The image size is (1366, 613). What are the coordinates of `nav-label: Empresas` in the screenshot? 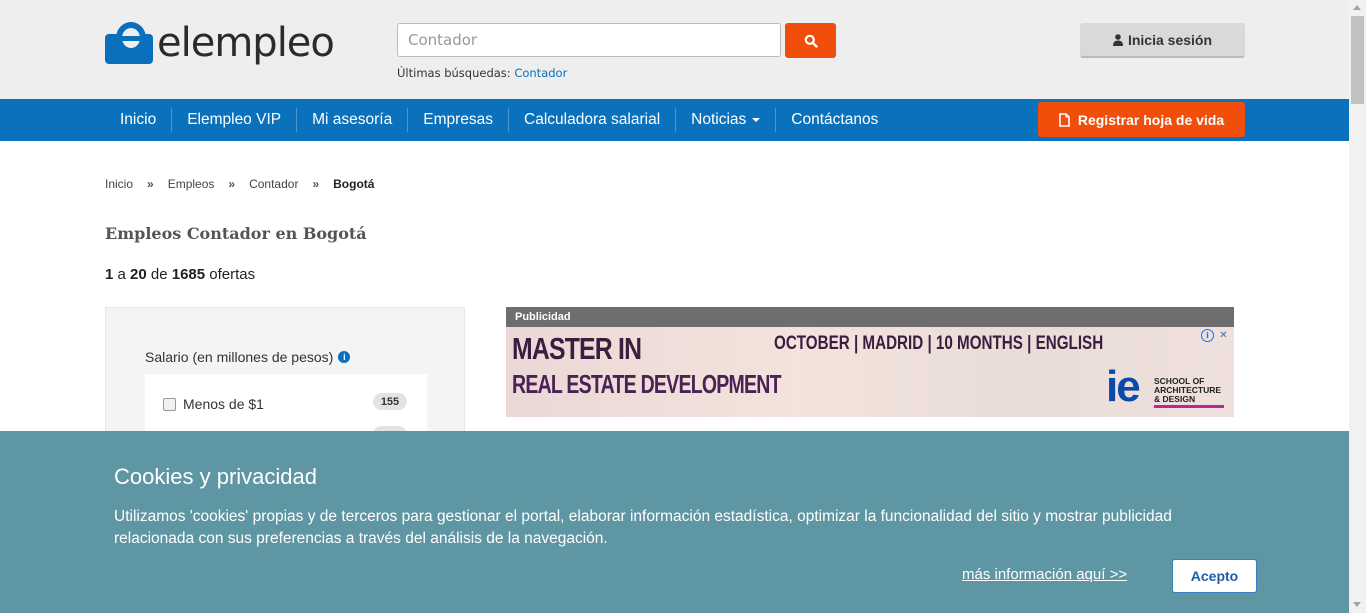 It's located at (458, 119).